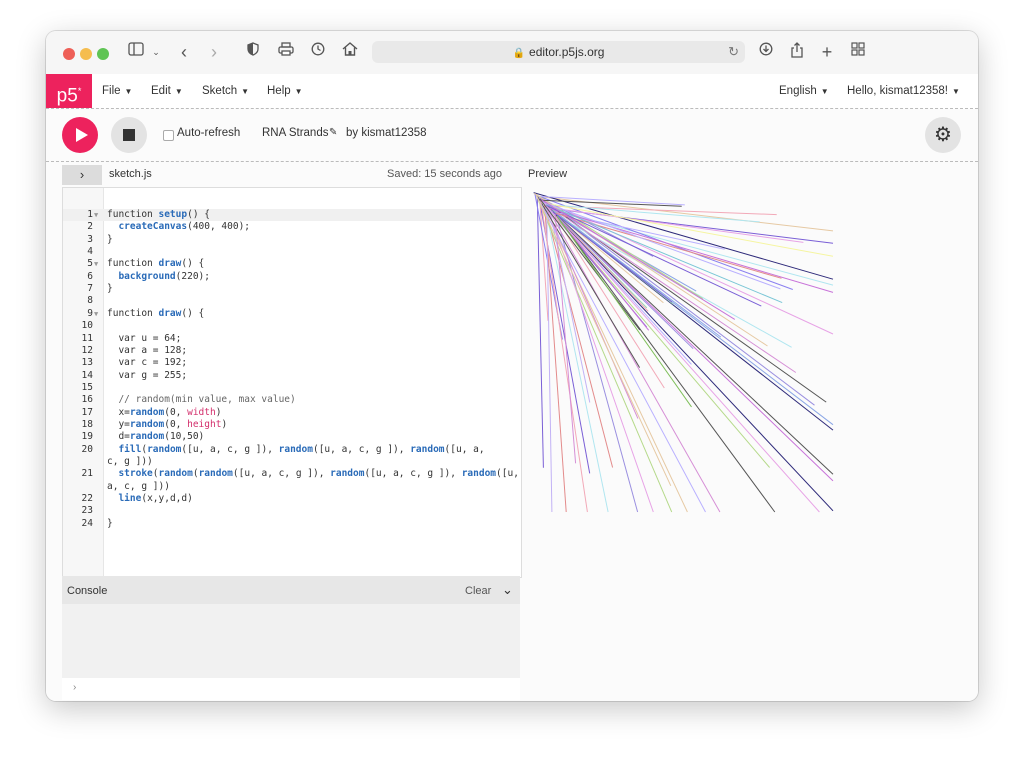  Describe the element at coordinates (167, 91) in the screenshot. I see `menu-edit: Edit ▼` at that location.